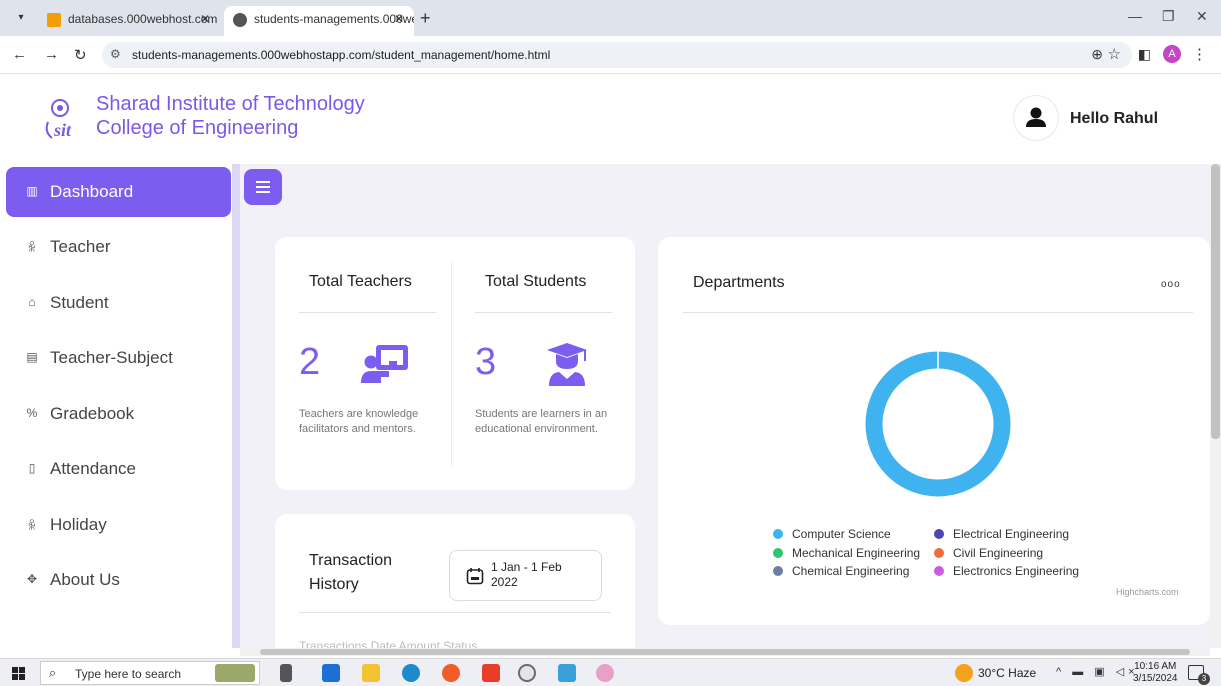 Image resolution: width=1221 pixels, height=686 pixels. What do you see at coordinates (388, 643) in the screenshot?
I see `transaction-table-header: Transactions Date Amount Status` at bounding box center [388, 643].